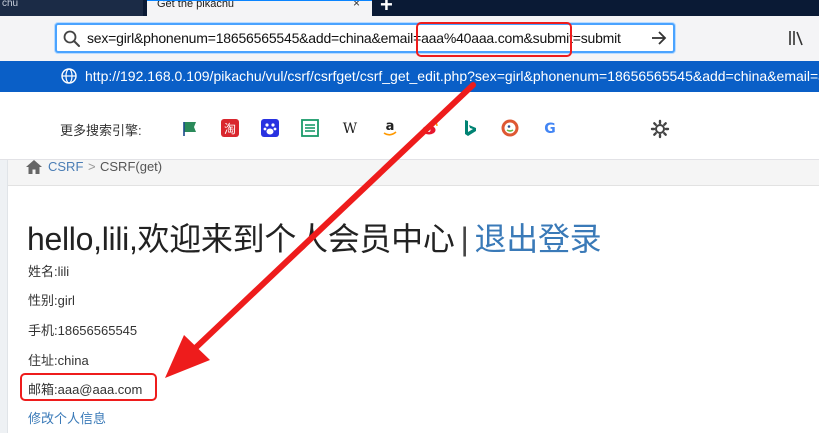 Image resolution: width=819 pixels, height=433 pixels. I want to click on info-name: 姓名:lili, so click(49, 271).